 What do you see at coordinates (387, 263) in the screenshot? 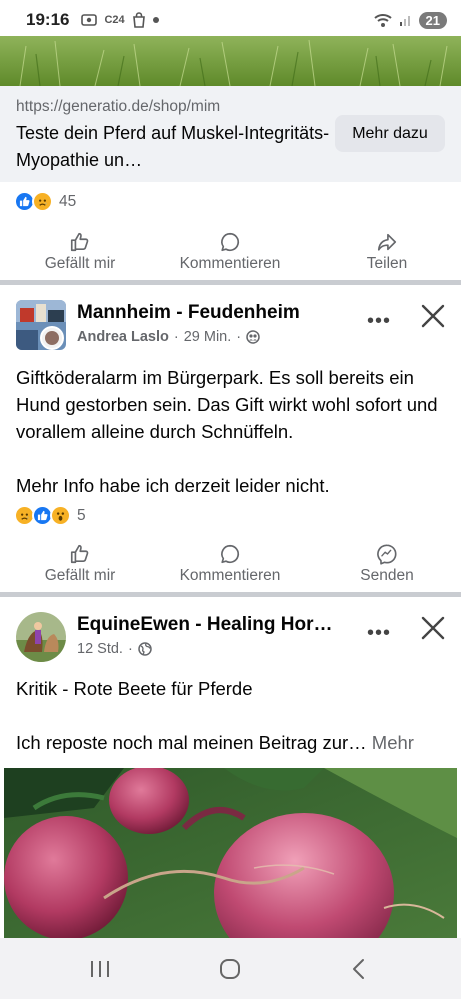
I see `share-label: Teilen` at bounding box center [387, 263].